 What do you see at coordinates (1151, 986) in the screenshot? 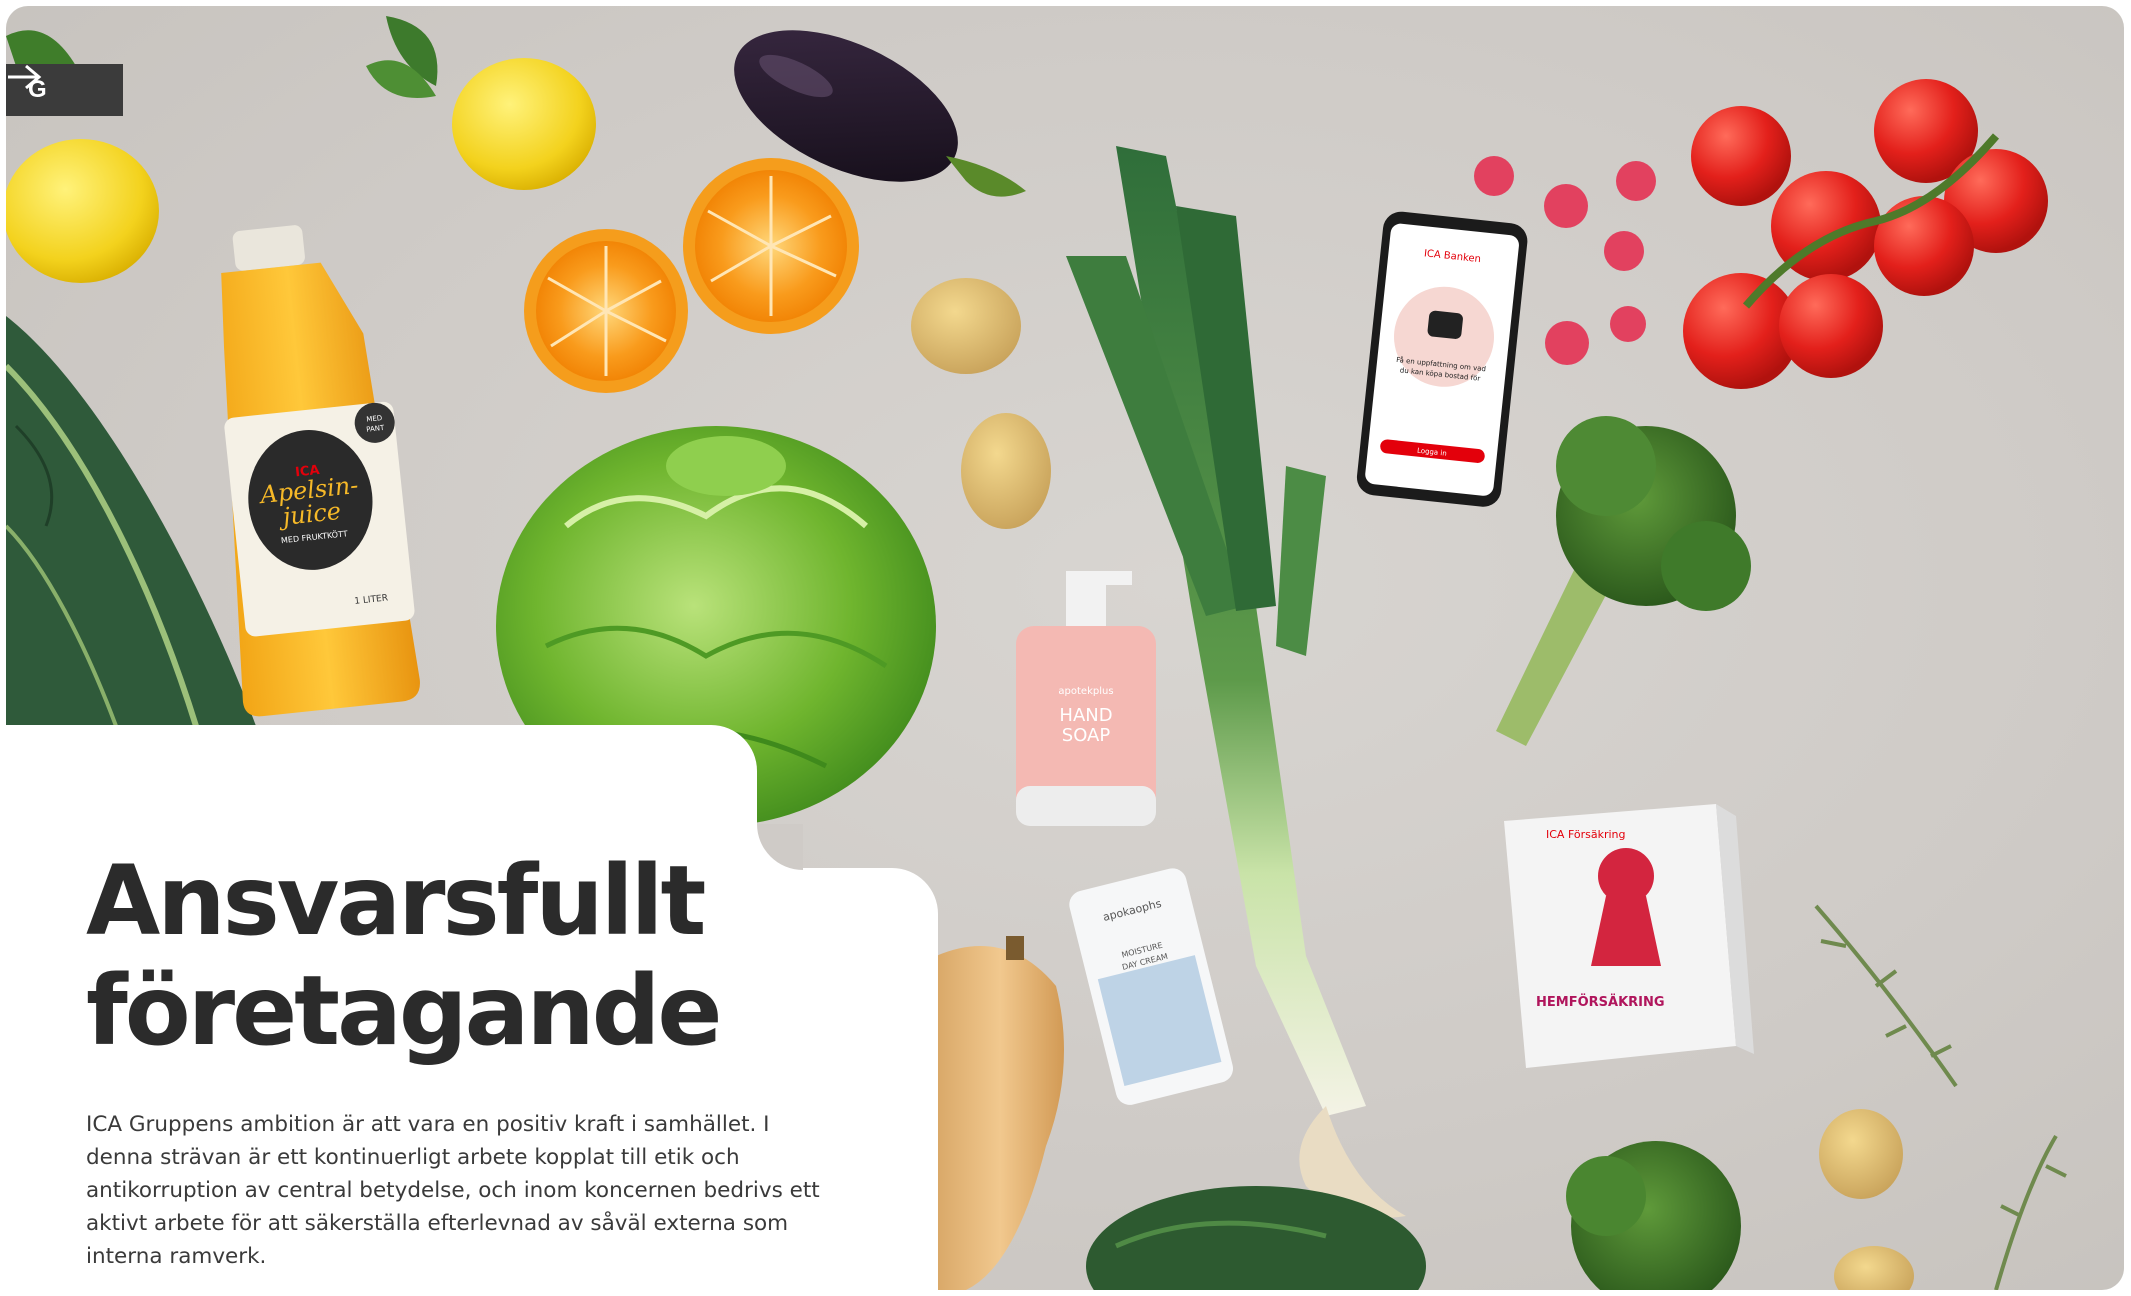
I see `cream-tube: apokaophs MOISTURE DAY CREAM` at bounding box center [1151, 986].